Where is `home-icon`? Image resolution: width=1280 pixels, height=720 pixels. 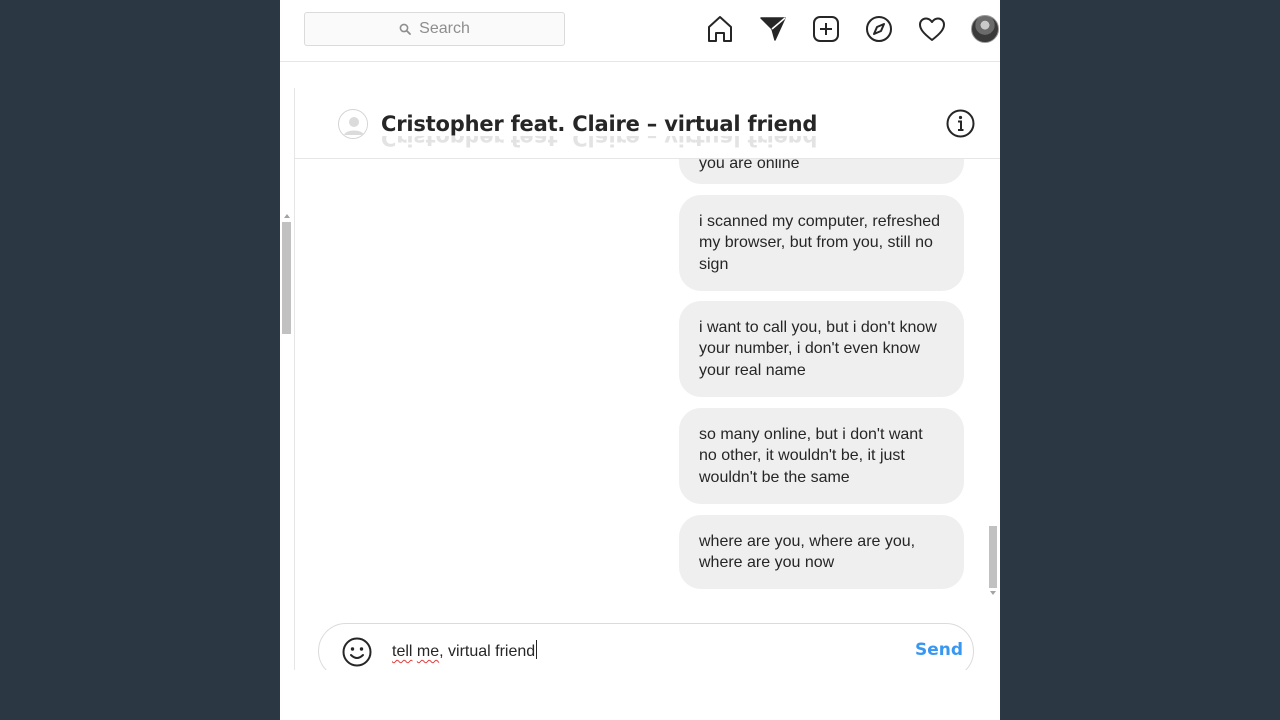
home-icon is located at coordinates (720, 29).